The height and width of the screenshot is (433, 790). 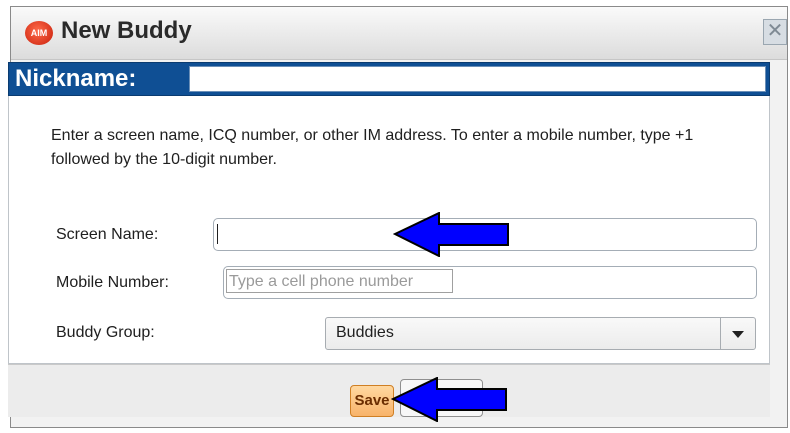 I want to click on buddy-group-select: Buddies, so click(x=540, y=333).